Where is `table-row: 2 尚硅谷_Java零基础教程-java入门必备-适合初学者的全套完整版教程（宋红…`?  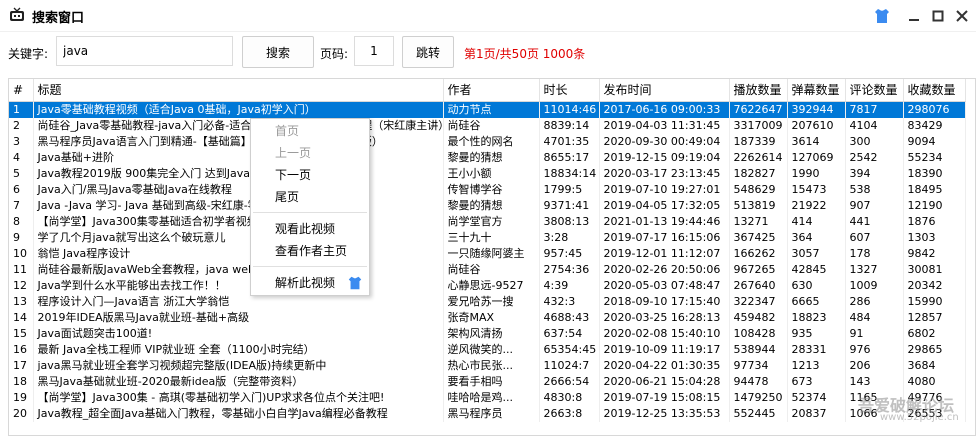 table-row: 2 尚硅谷_Java零基础教程-java入门必备-适合初学者的全套完整版教程（宋红… is located at coordinates (487, 125).